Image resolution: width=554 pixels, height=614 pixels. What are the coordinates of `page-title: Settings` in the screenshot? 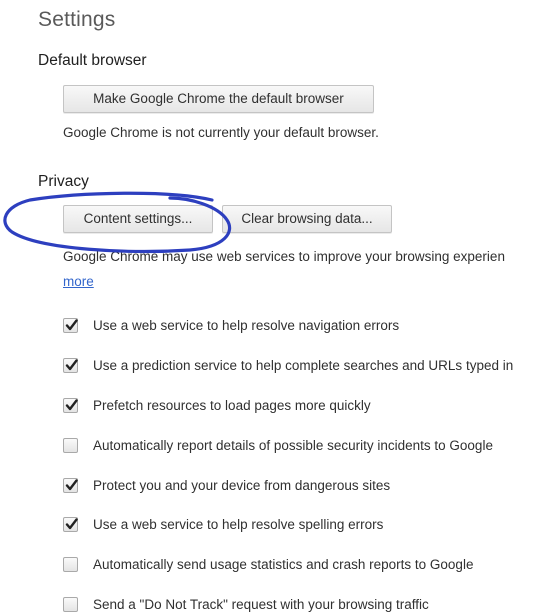 It's located at (77, 19).